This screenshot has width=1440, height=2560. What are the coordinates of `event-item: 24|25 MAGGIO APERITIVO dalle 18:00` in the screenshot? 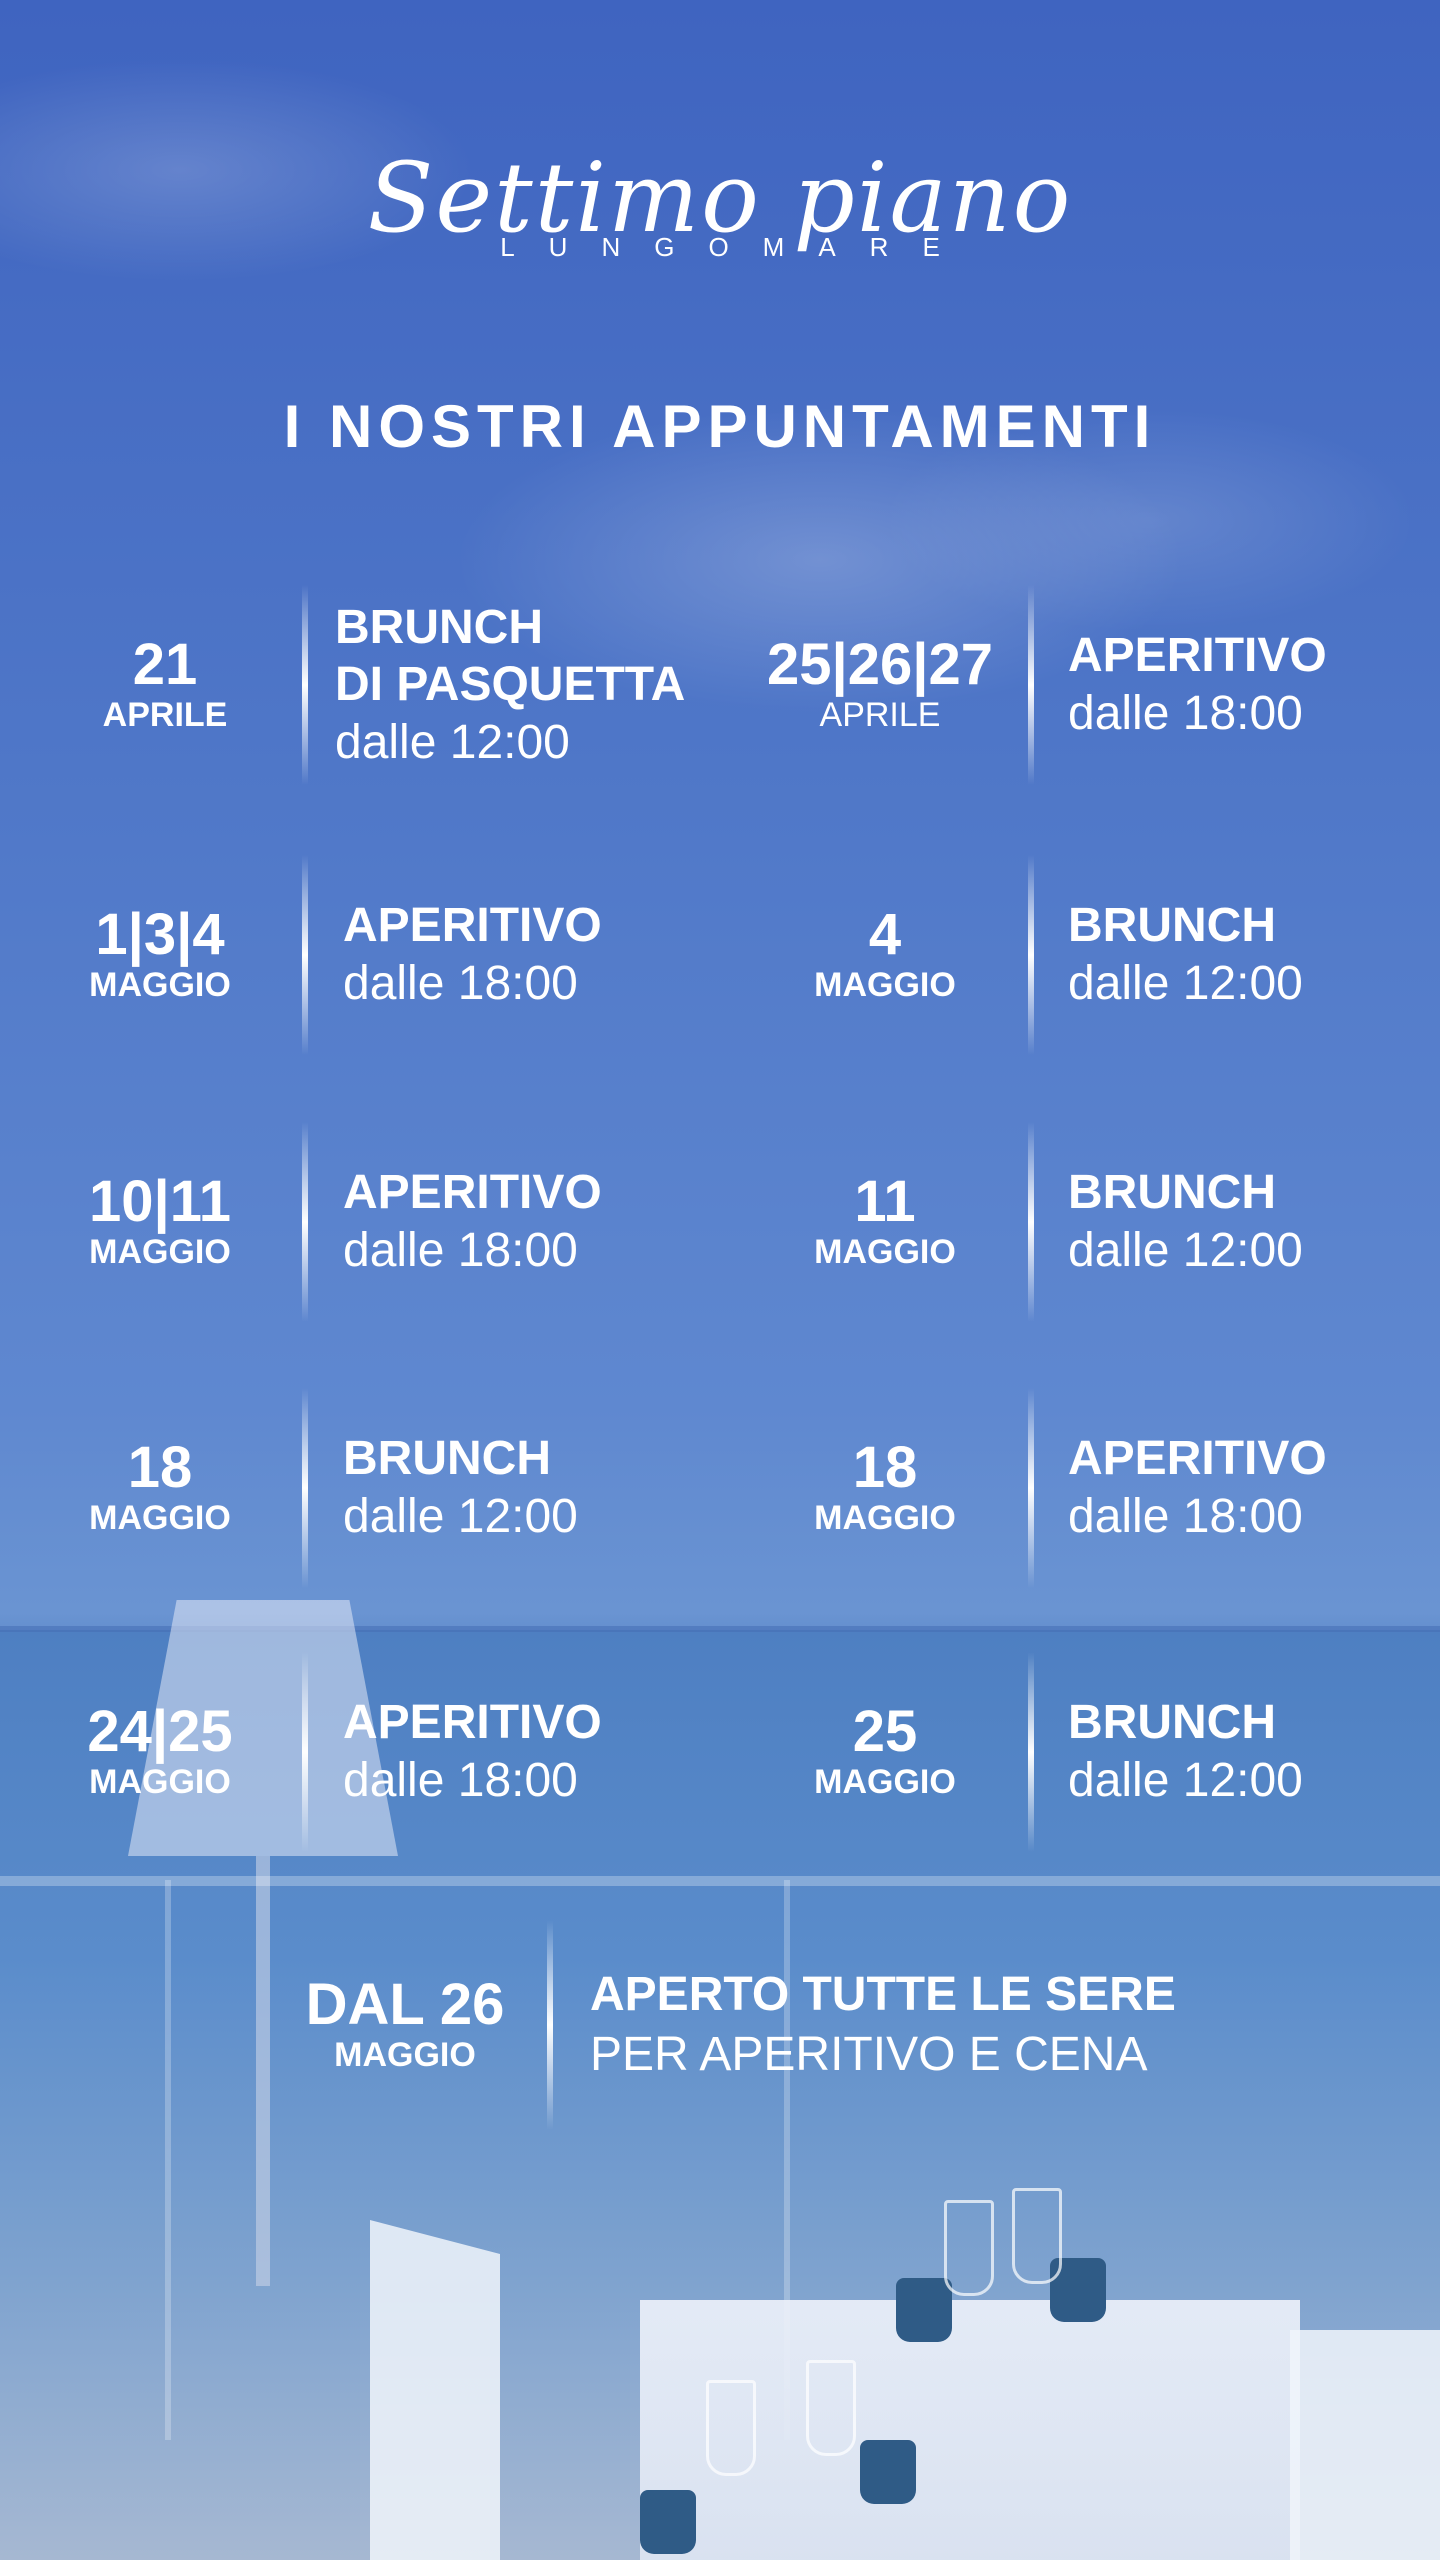 It's located at (375, 1752).